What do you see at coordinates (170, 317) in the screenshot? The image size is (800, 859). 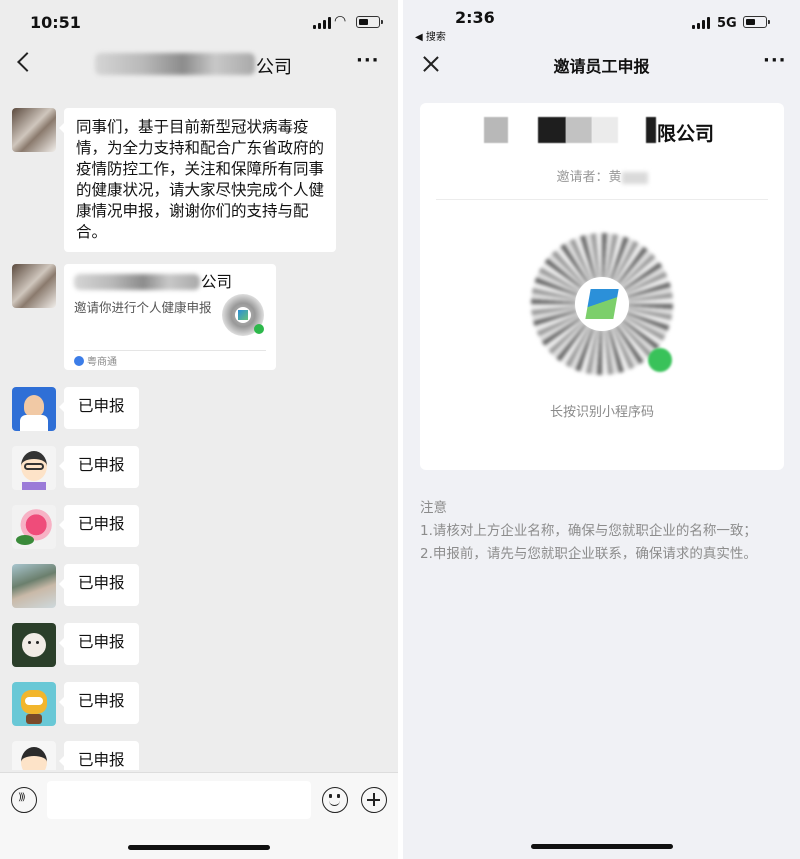 I see `mini-program-card: 公司 邀请你进行个人健康申报 粤商通` at bounding box center [170, 317].